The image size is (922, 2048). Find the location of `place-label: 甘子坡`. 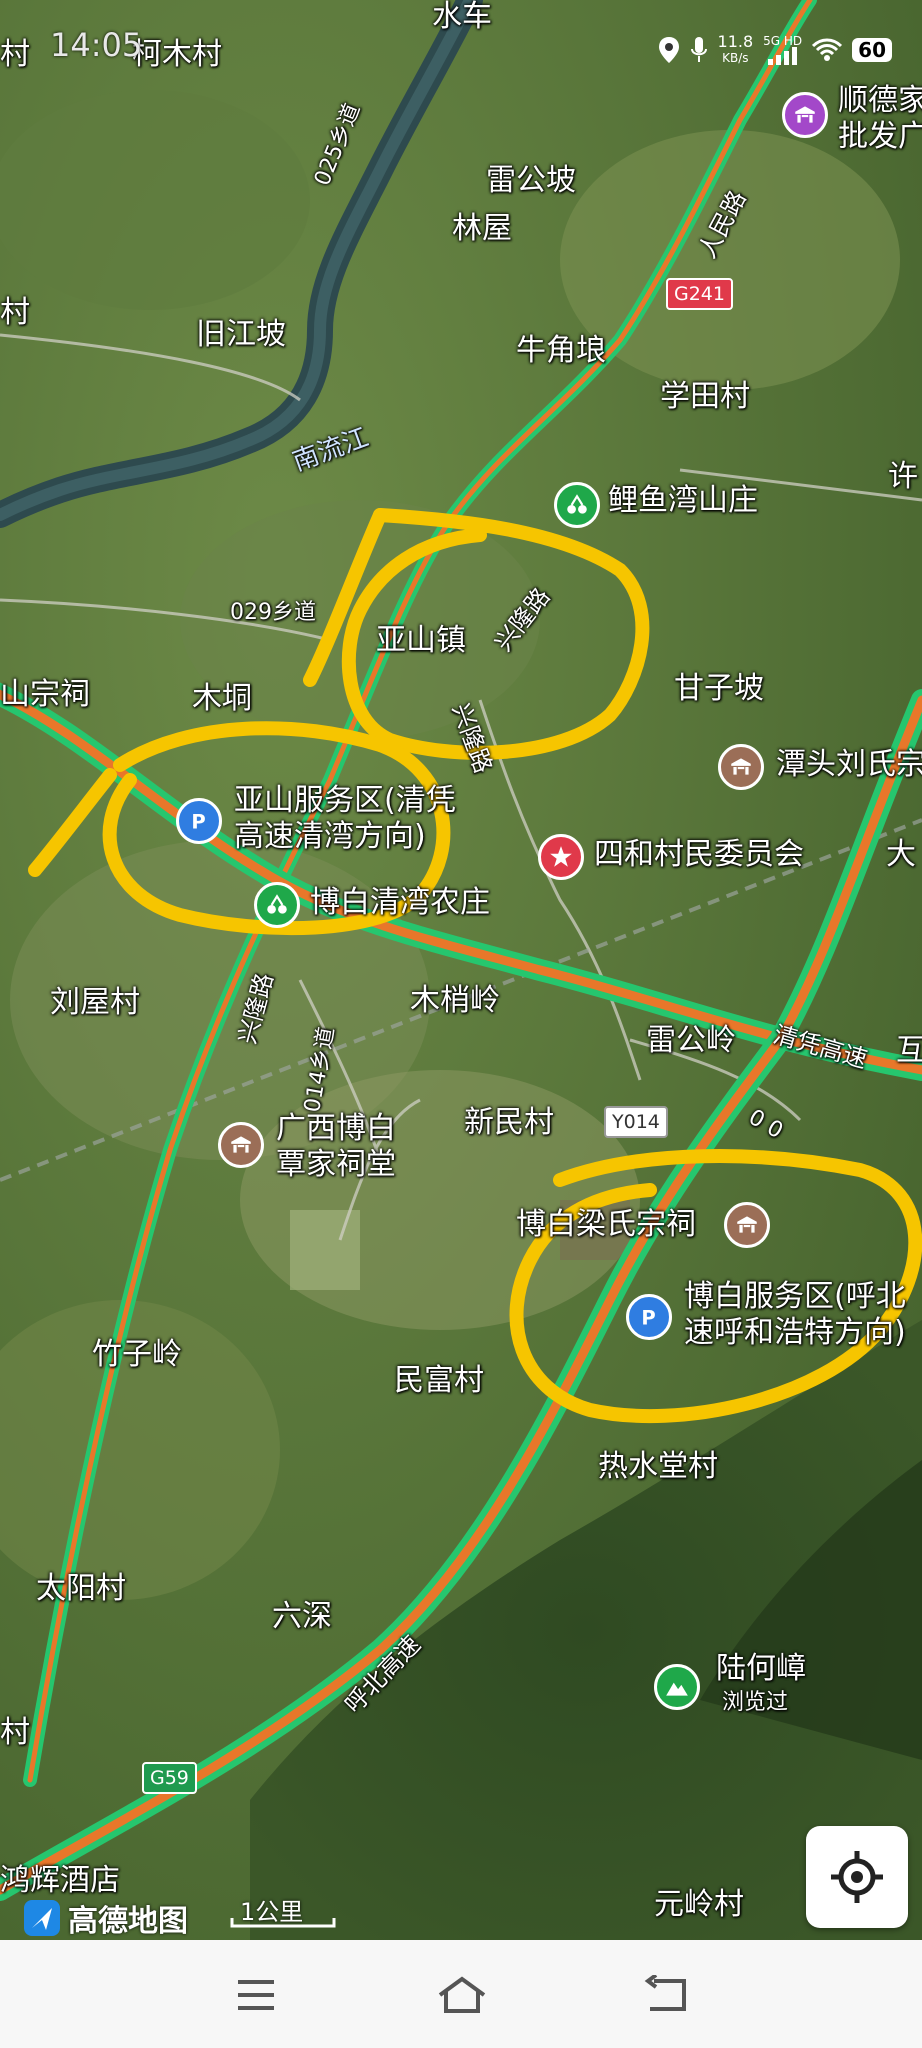

place-label: 甘子坡 is located at coordinates (719, 688).